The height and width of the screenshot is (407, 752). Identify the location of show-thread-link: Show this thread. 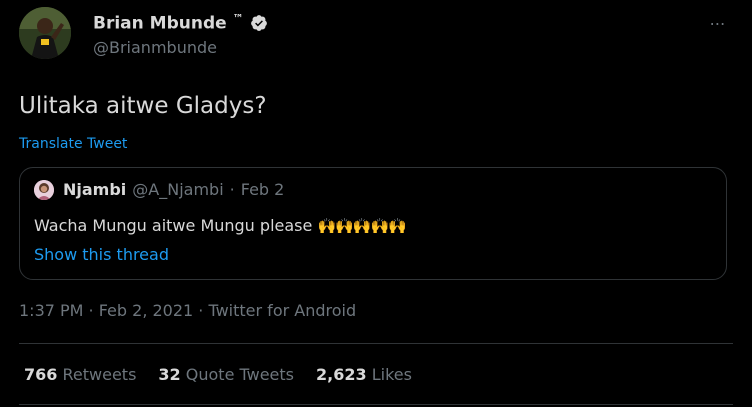
(101, 254).